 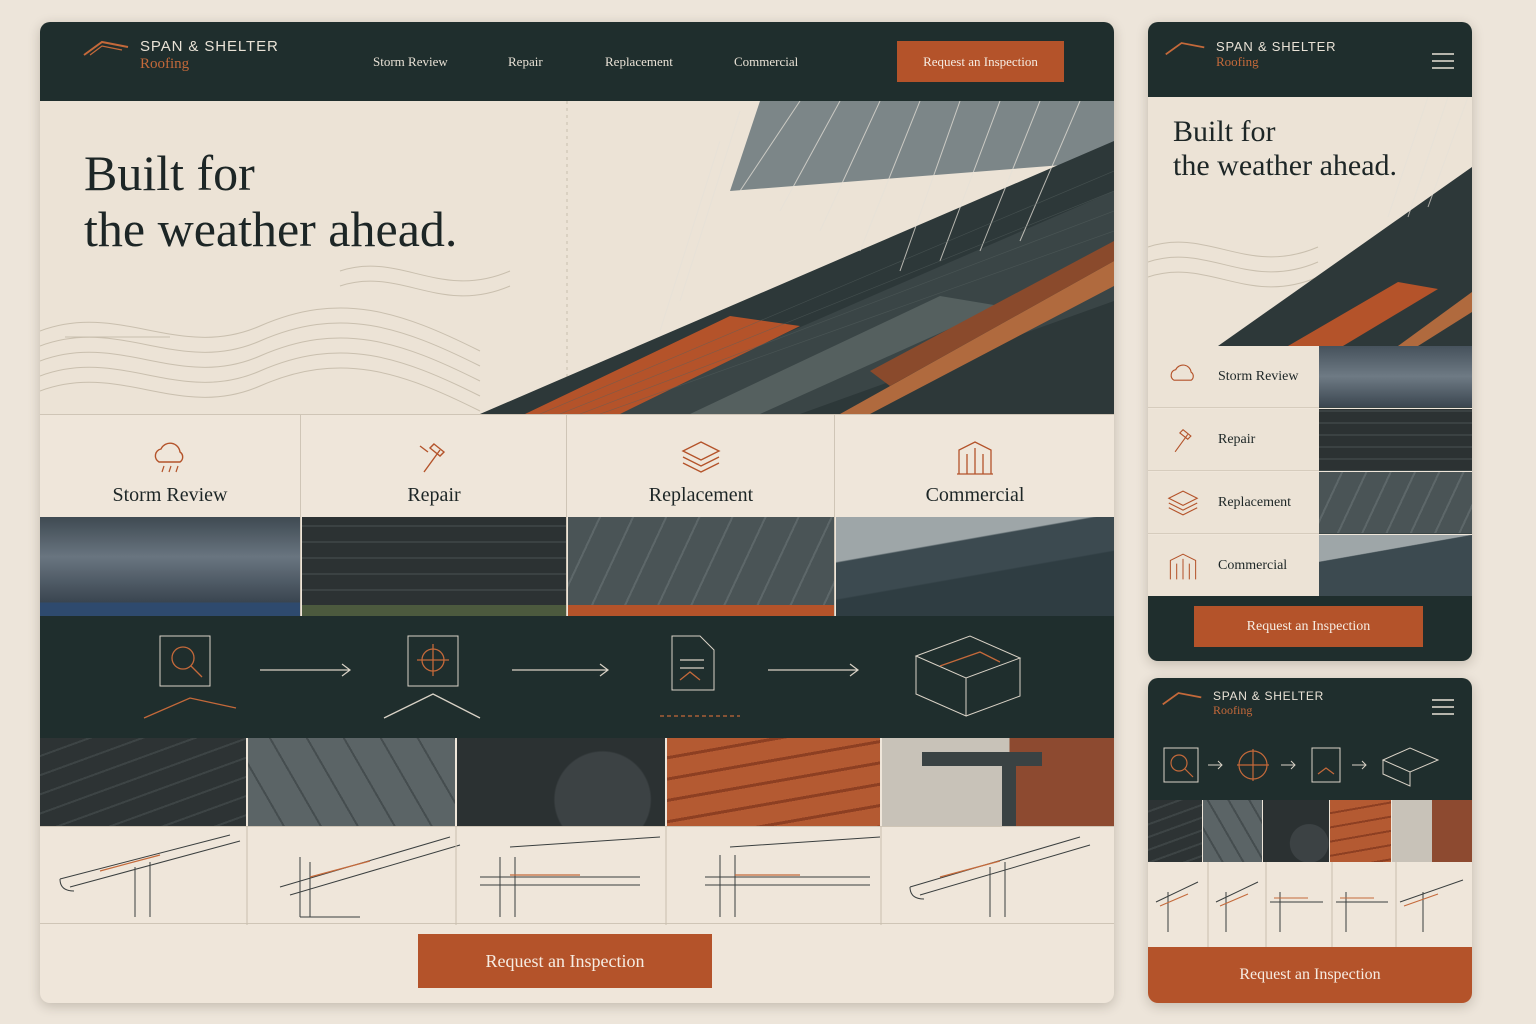 I want to click on mobile-hero: Built for the weather ahead., so click(x=1310, y=221).